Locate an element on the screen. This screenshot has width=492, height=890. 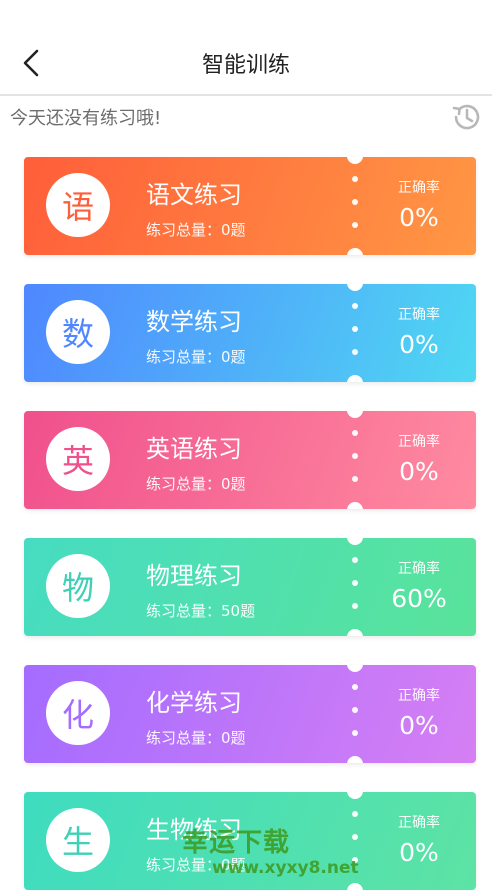
history-icon is located at coordinates (466, 117).